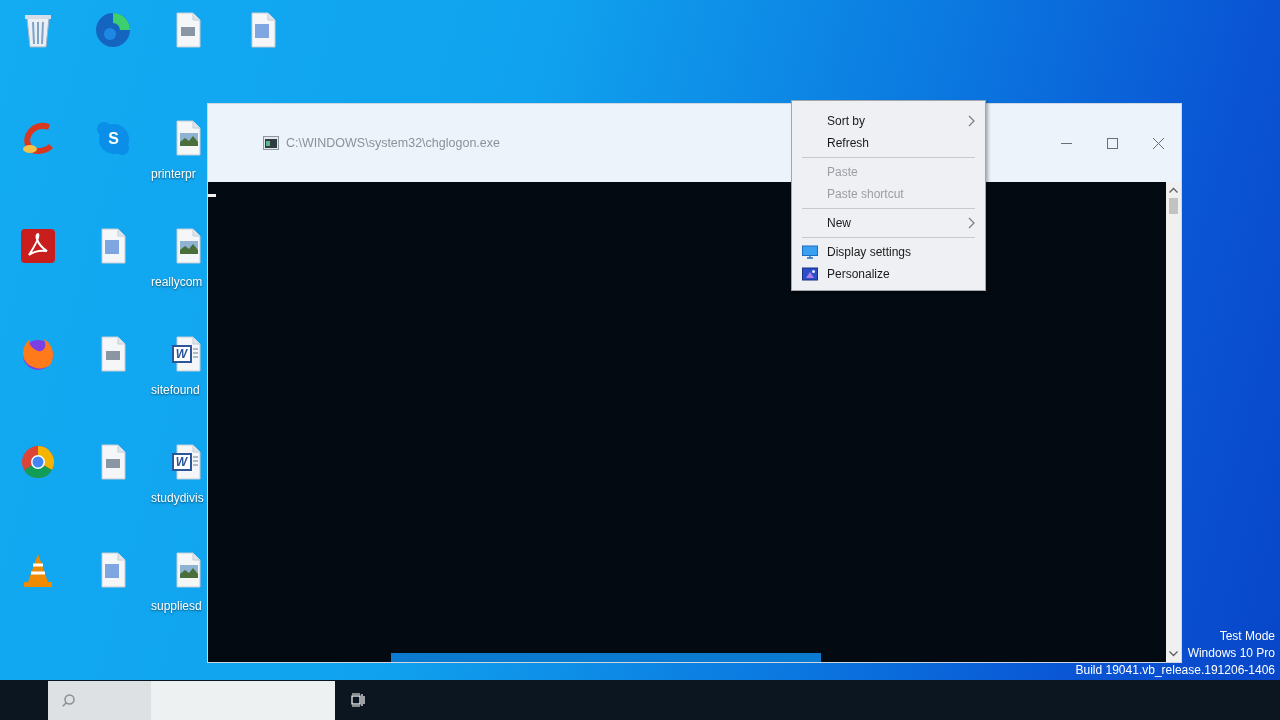 The image size is (1280, 720). What do you see at coordinates (176, 282) in the screenshot?
I see `file-name: reallycom` at bounding box center [176, 282].